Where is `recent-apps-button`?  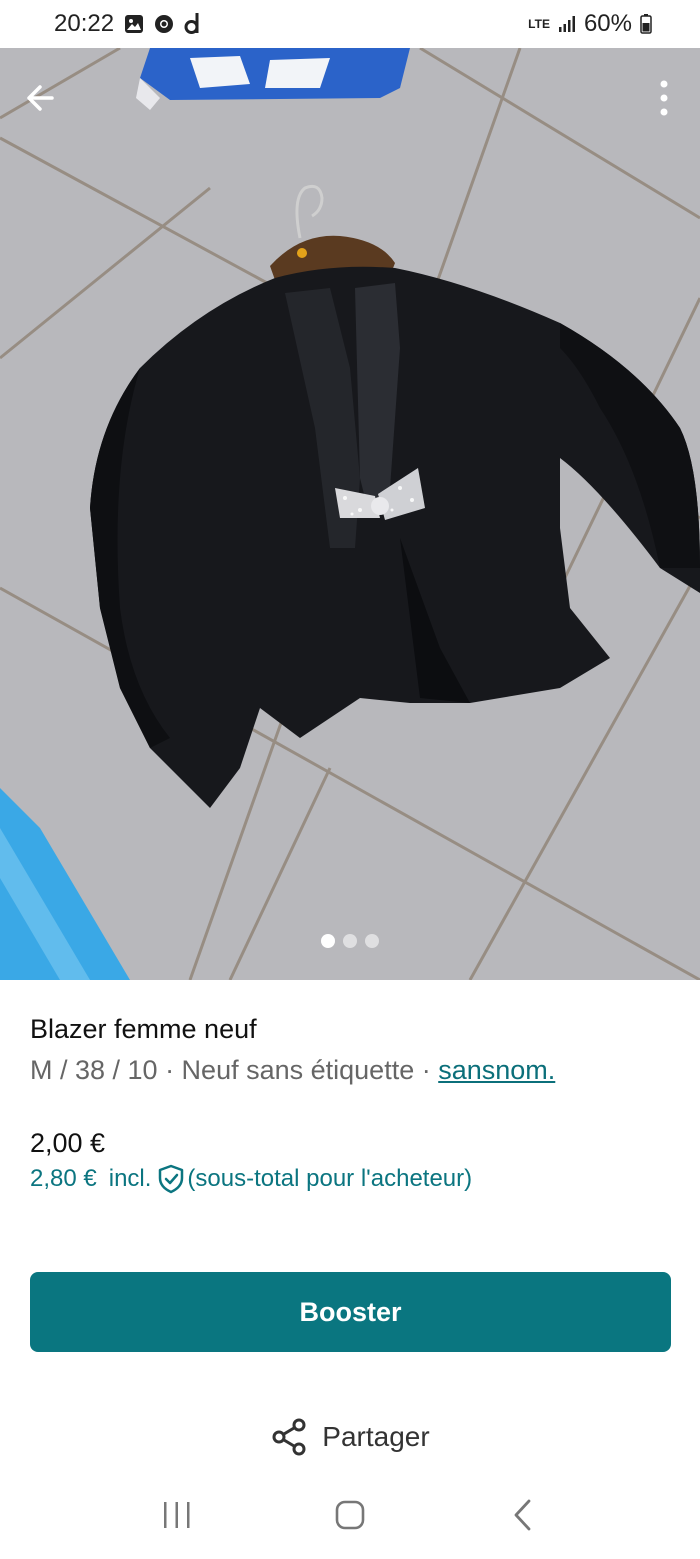
recent-apps-button is located at coordinates (177, 1515).